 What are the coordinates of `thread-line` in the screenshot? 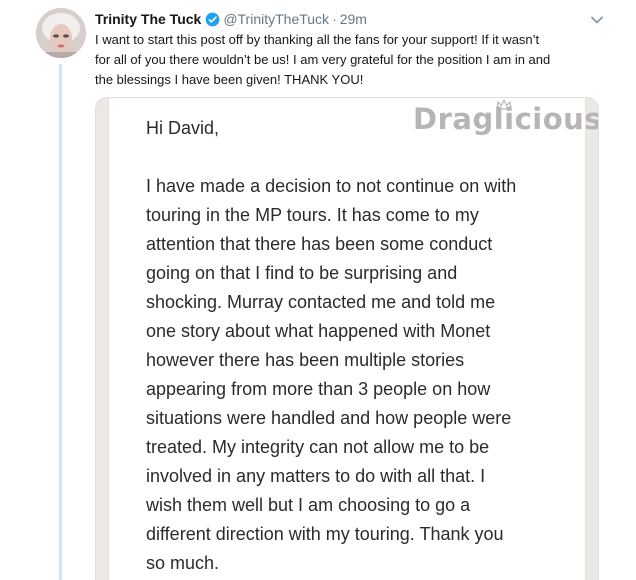 It's located at (60, 322).